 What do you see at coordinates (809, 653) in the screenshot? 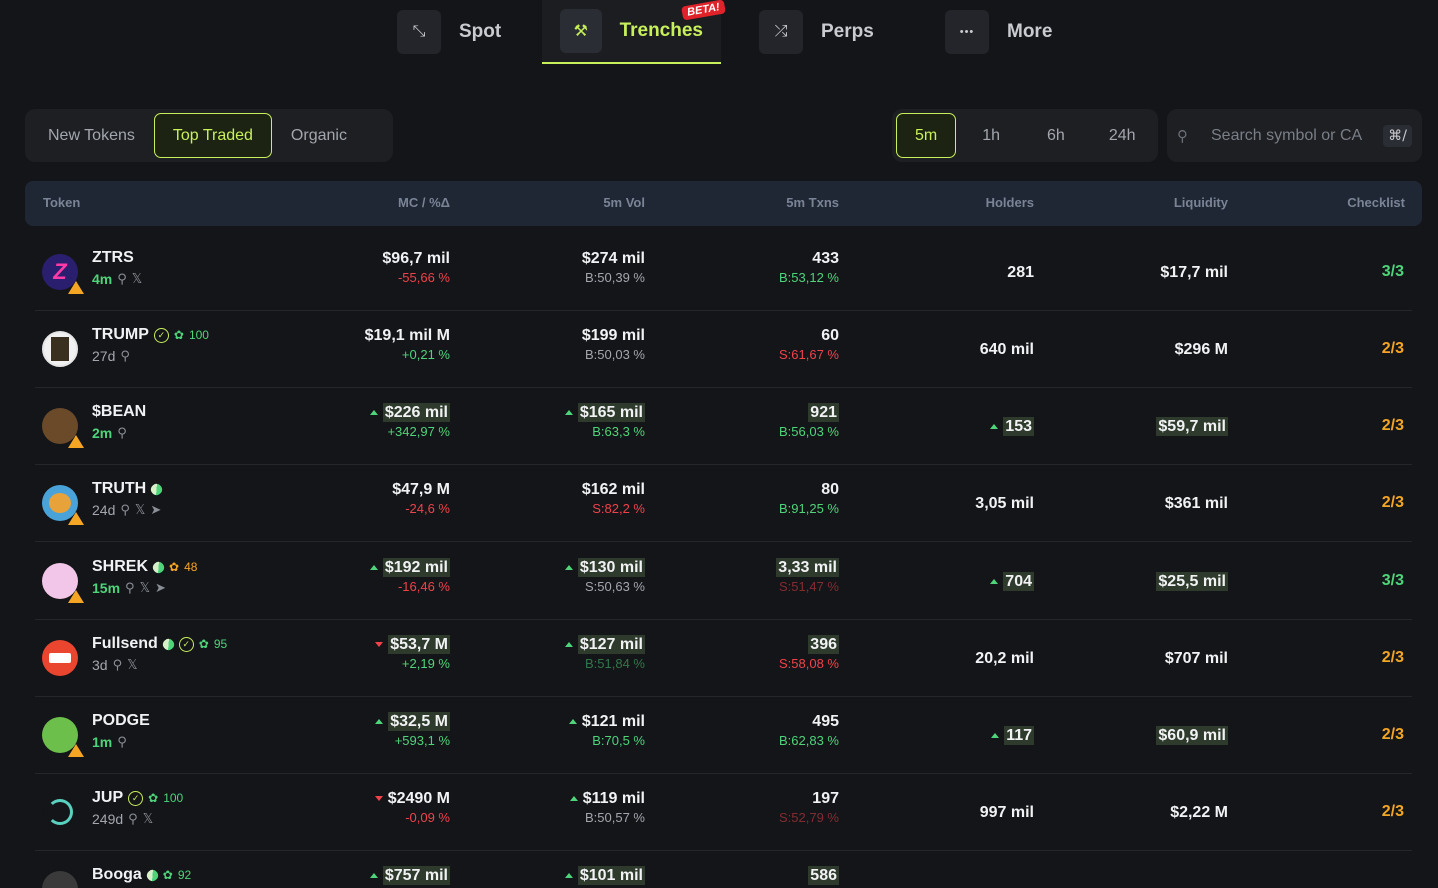
I see `txns-cell: 396 S:58,08 %` at bounding box center [809, 653].